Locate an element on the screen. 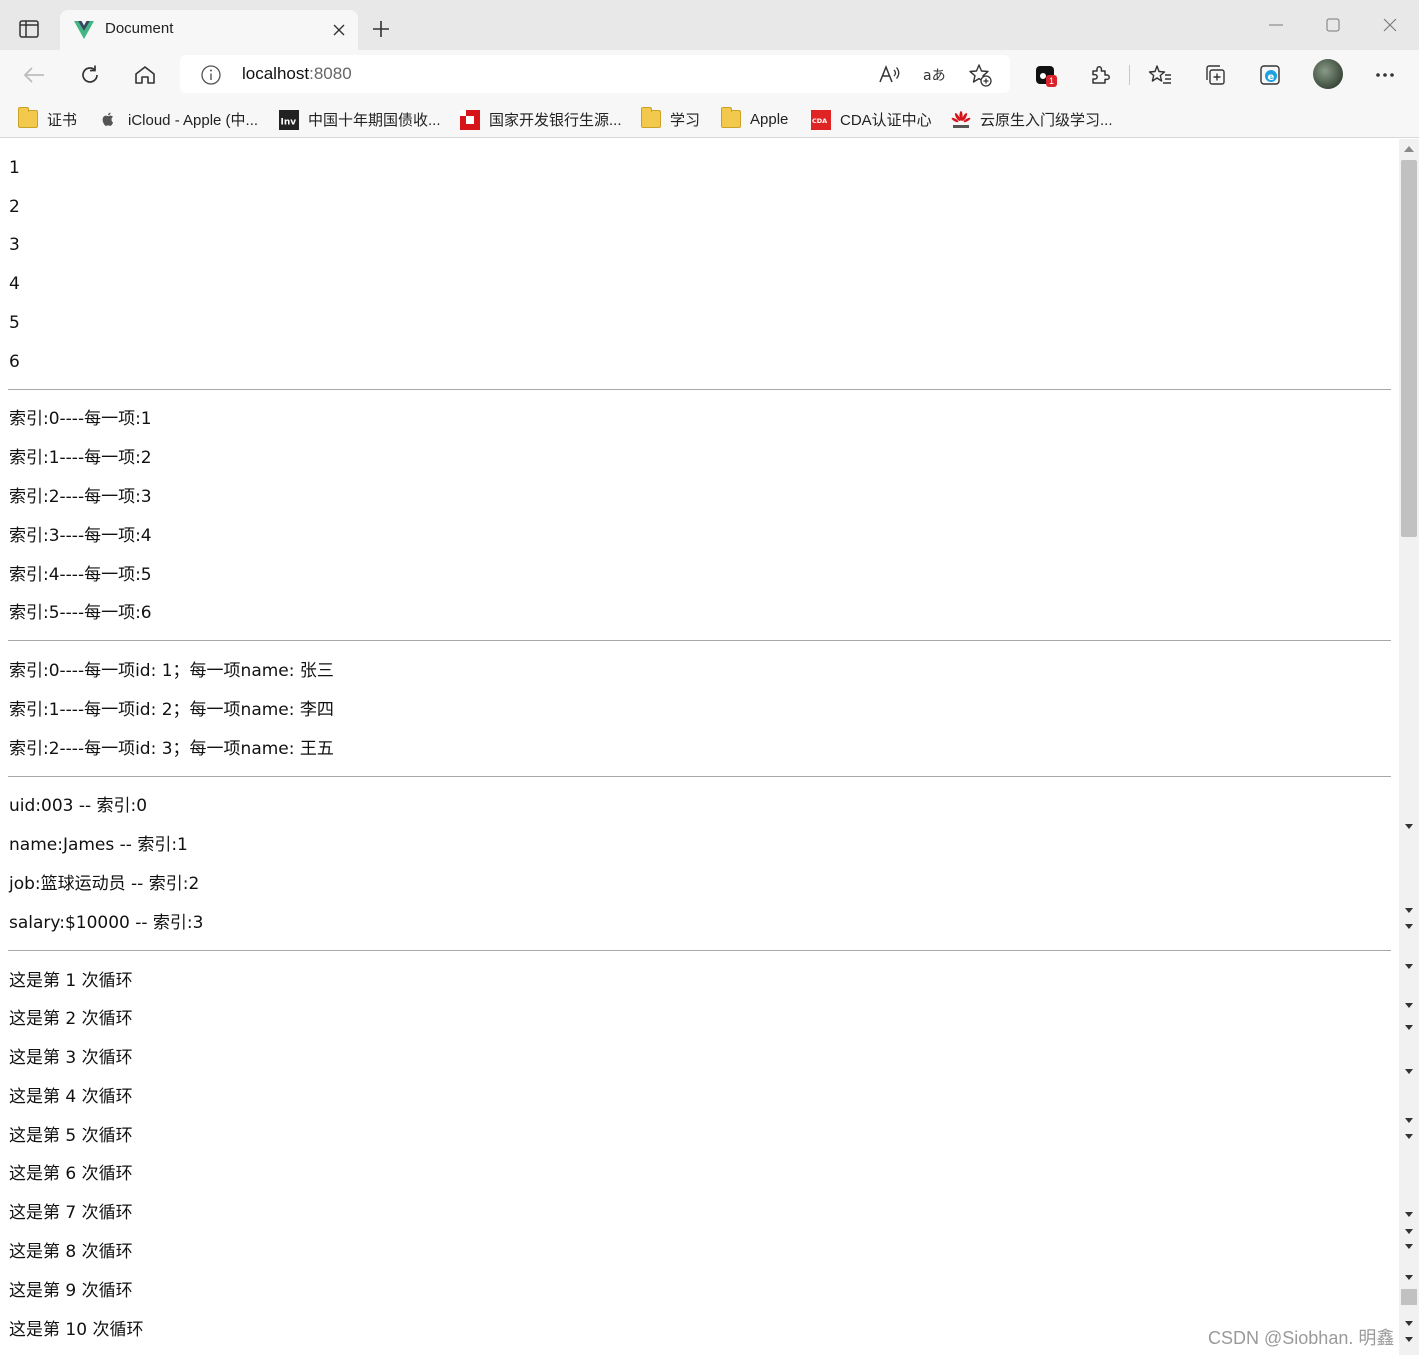 This screenshot has width=1419, height=1355. list-item: 这是第 6 次循环 is located at coordinates (71, 1174).